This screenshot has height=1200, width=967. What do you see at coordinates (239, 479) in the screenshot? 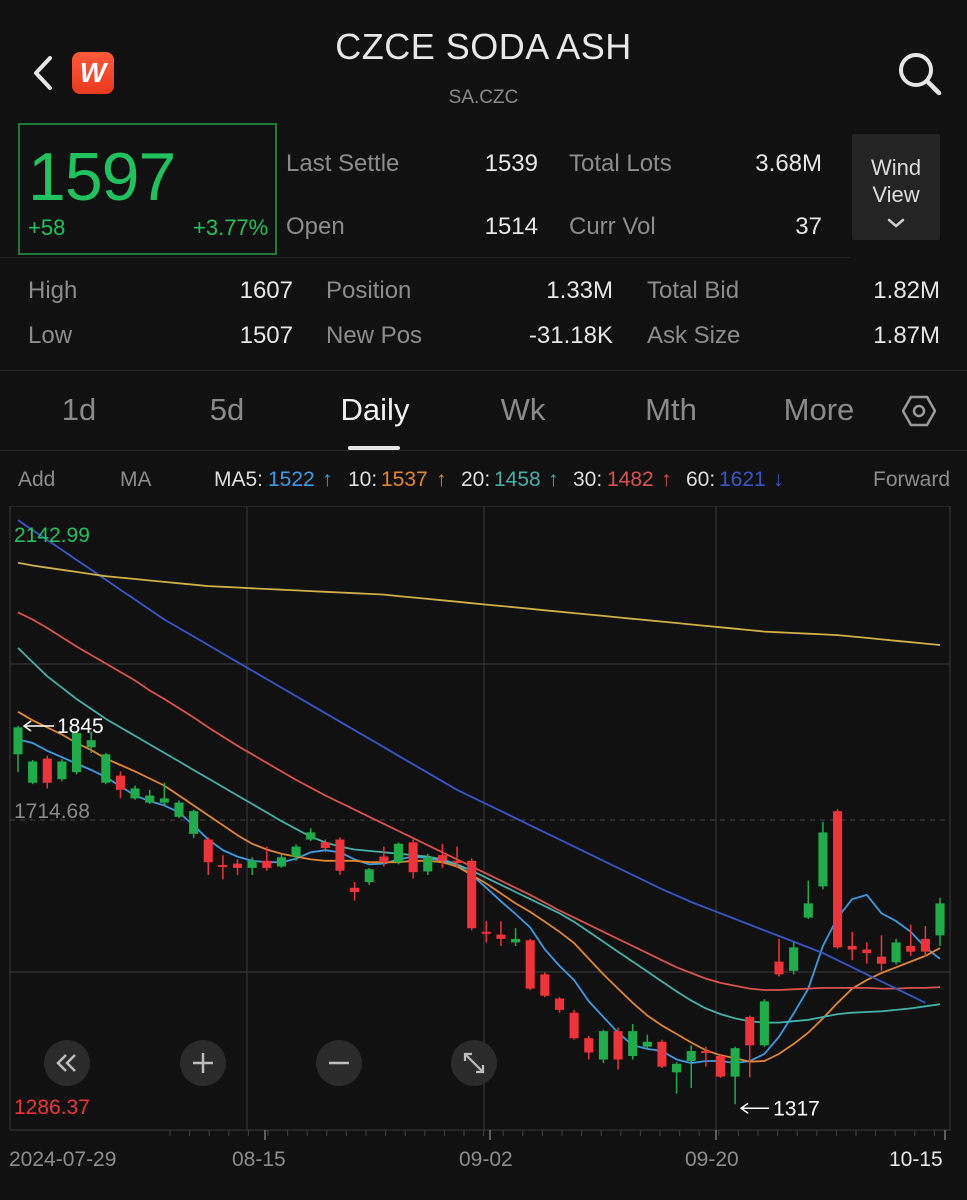
I see `ma5-label: MA5:` at bounding box center [239, 479].